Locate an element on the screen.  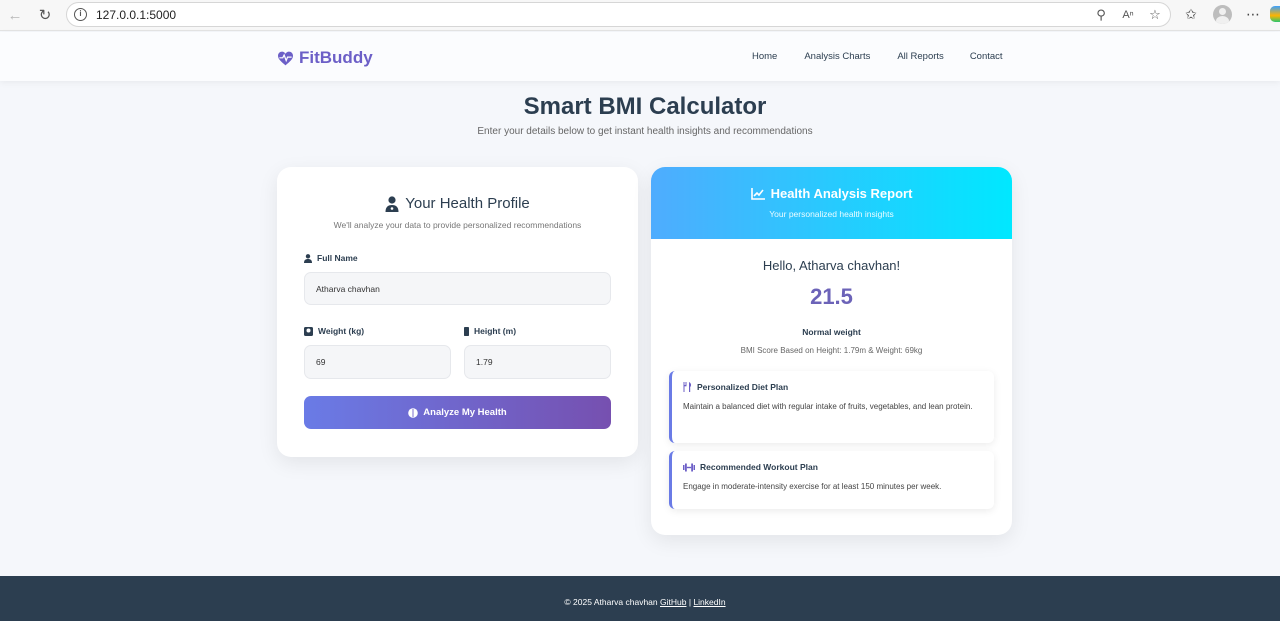
more-menu-icon: ⋯ is located at coordinates (1253, 14).